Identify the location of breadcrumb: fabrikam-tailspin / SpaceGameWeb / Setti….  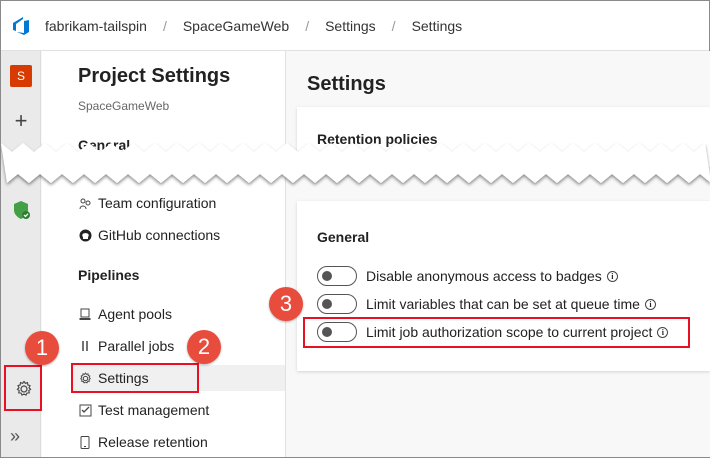
(253, 26).